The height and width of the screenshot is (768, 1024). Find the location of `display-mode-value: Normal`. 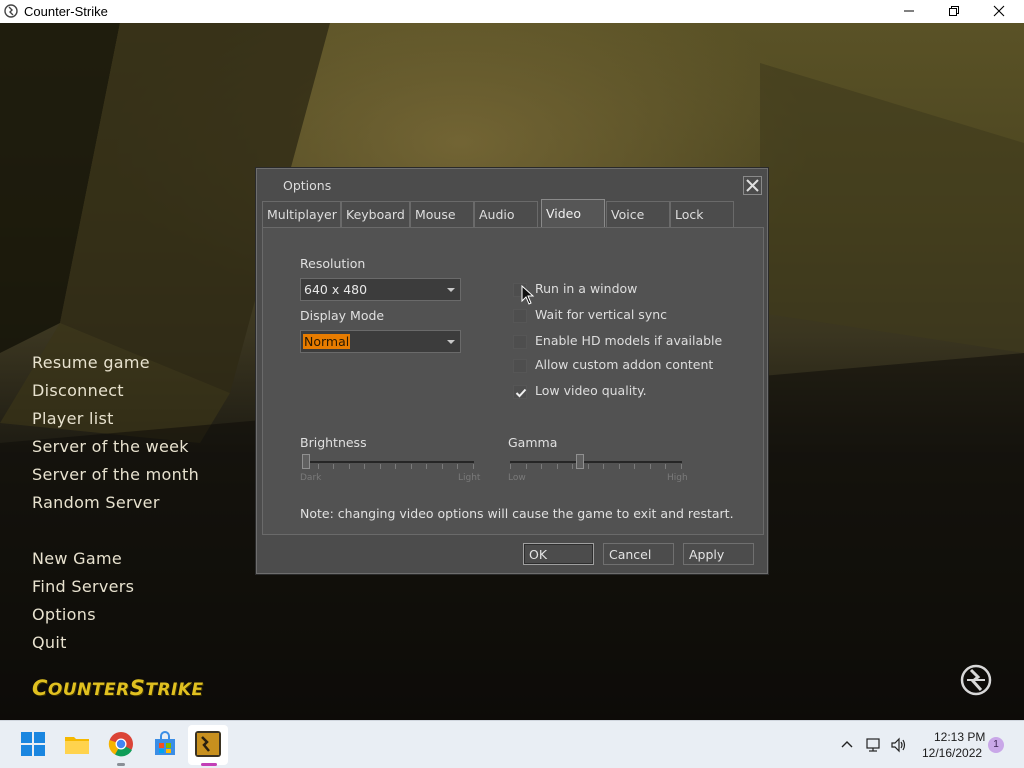

display-mode-value: Normal is located at coordinates (327, 341).